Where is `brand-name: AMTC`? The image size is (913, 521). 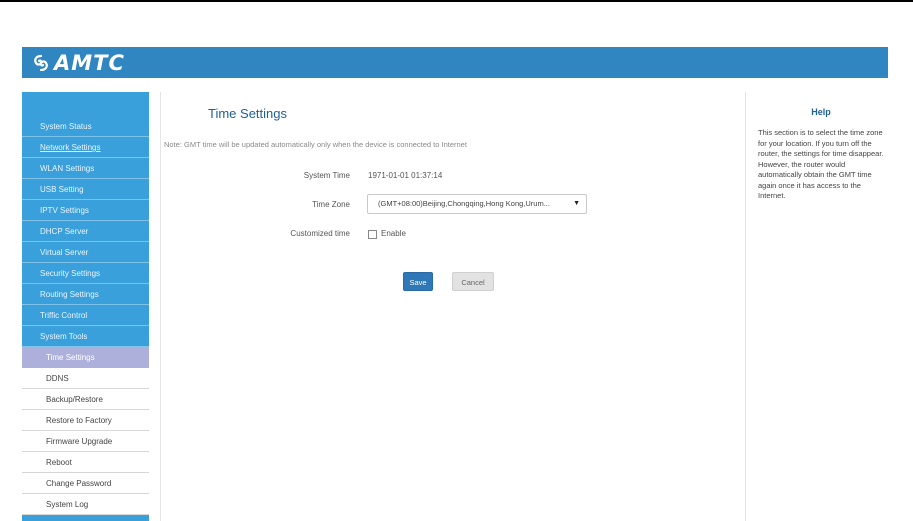
brand-name: AMTC is located at coordinates (89, 62).